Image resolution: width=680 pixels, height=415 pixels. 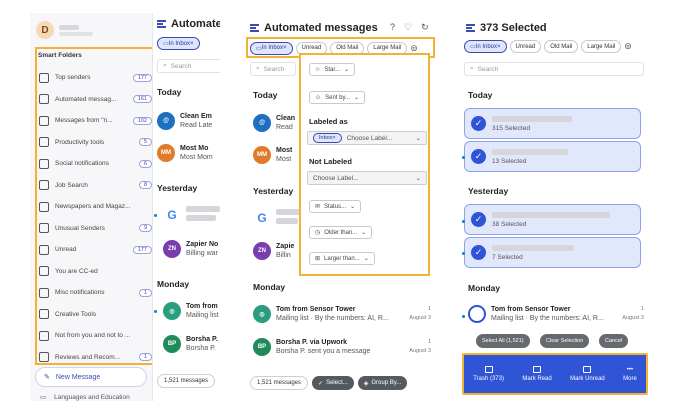 I want to click on list-item: @ Clean Em Read Late, so click(x=184, y=121).